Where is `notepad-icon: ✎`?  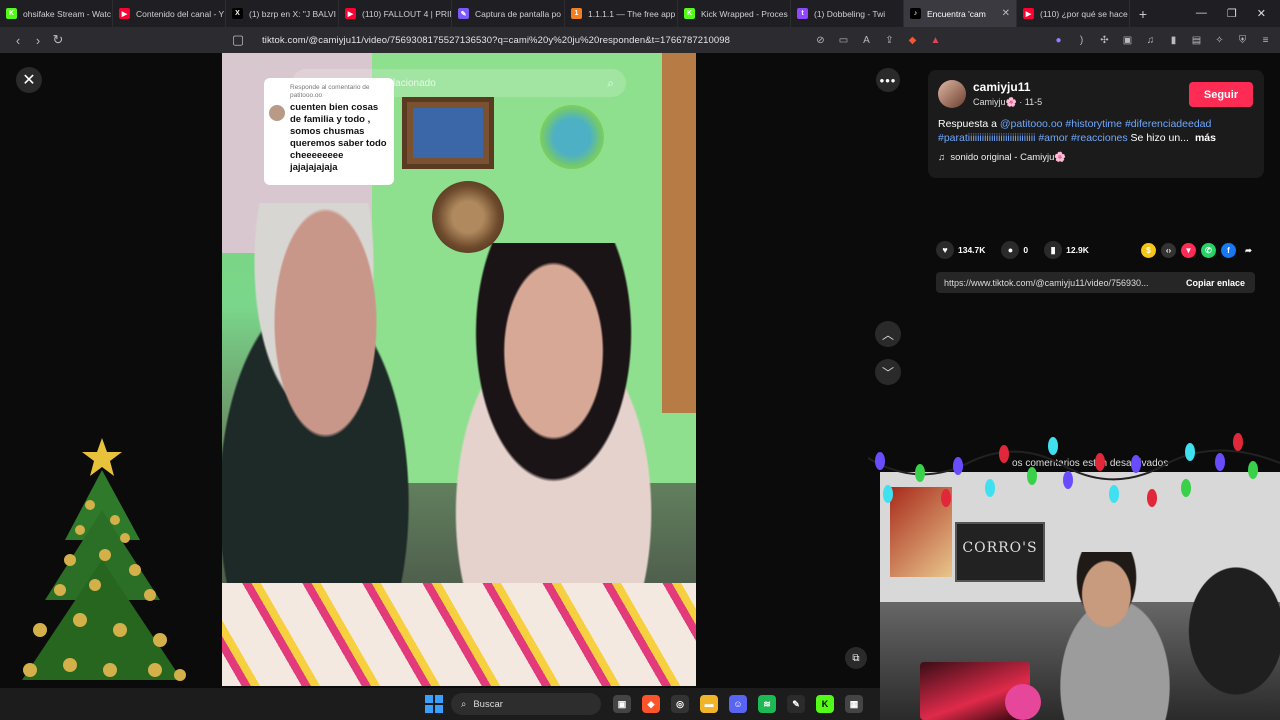 notepad-icon: ✎ is located at coordinates (796, 704).